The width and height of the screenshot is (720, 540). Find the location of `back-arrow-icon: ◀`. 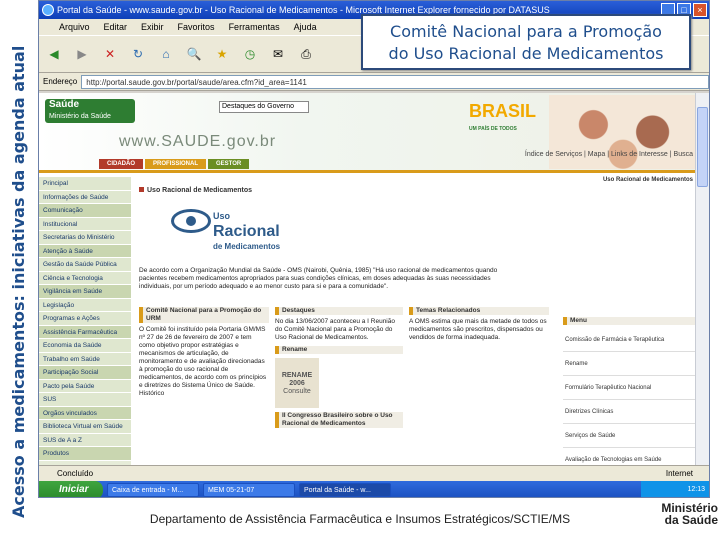

back-arrow-icon: ◀ is located at coordinates (54, 54).